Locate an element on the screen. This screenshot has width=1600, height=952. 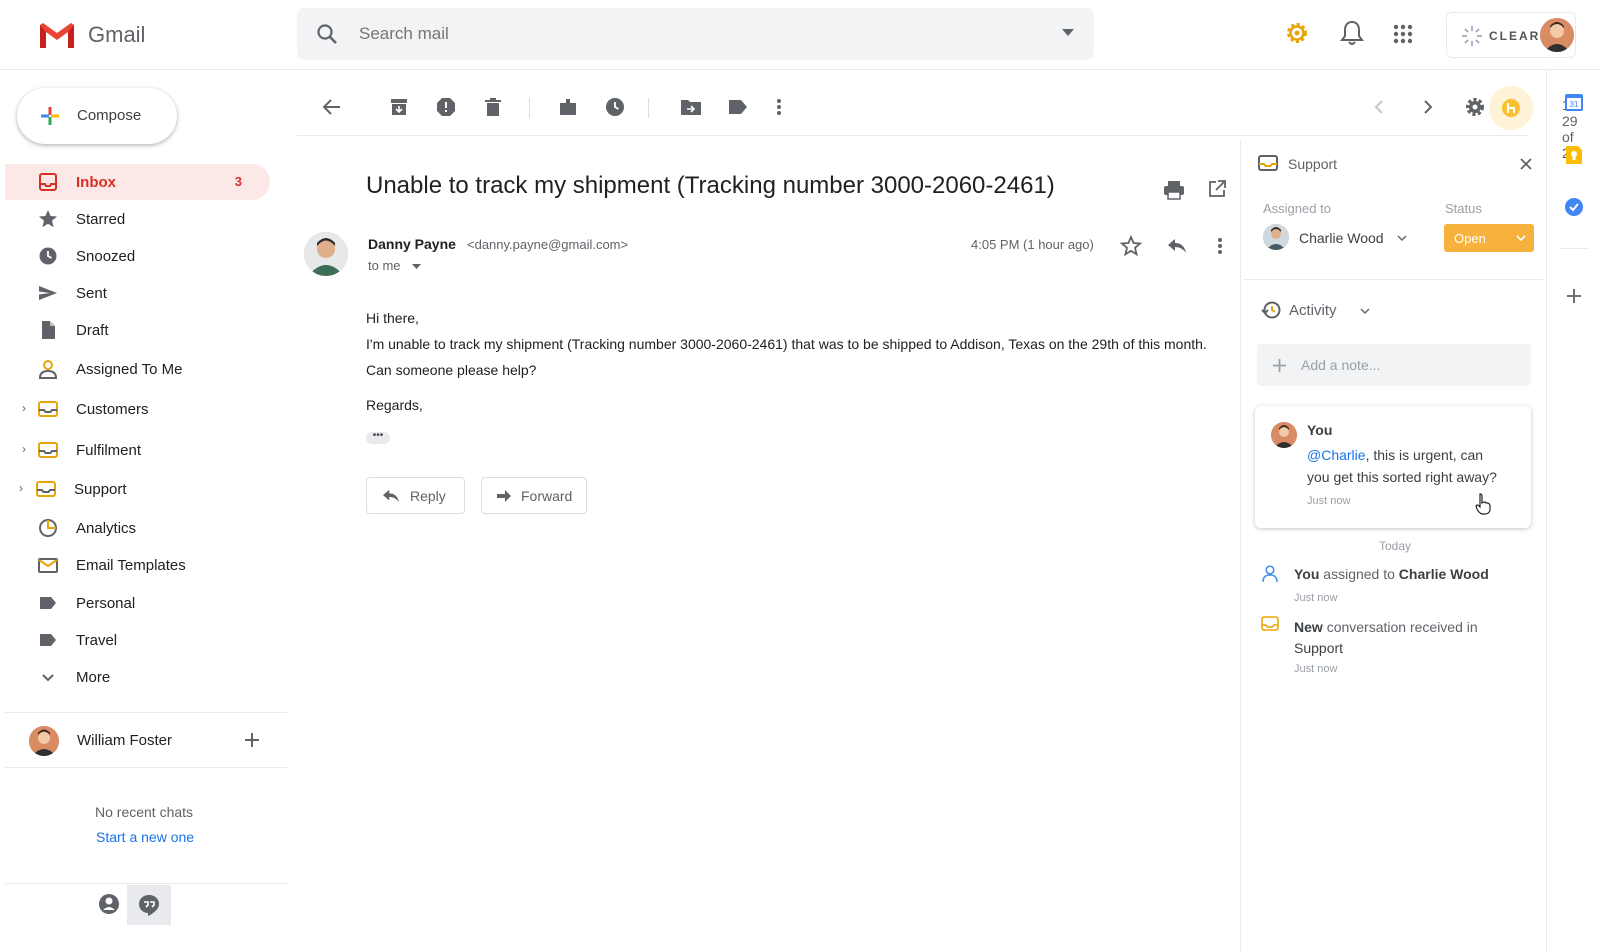
archive-button is located at coordinates (399, 107).